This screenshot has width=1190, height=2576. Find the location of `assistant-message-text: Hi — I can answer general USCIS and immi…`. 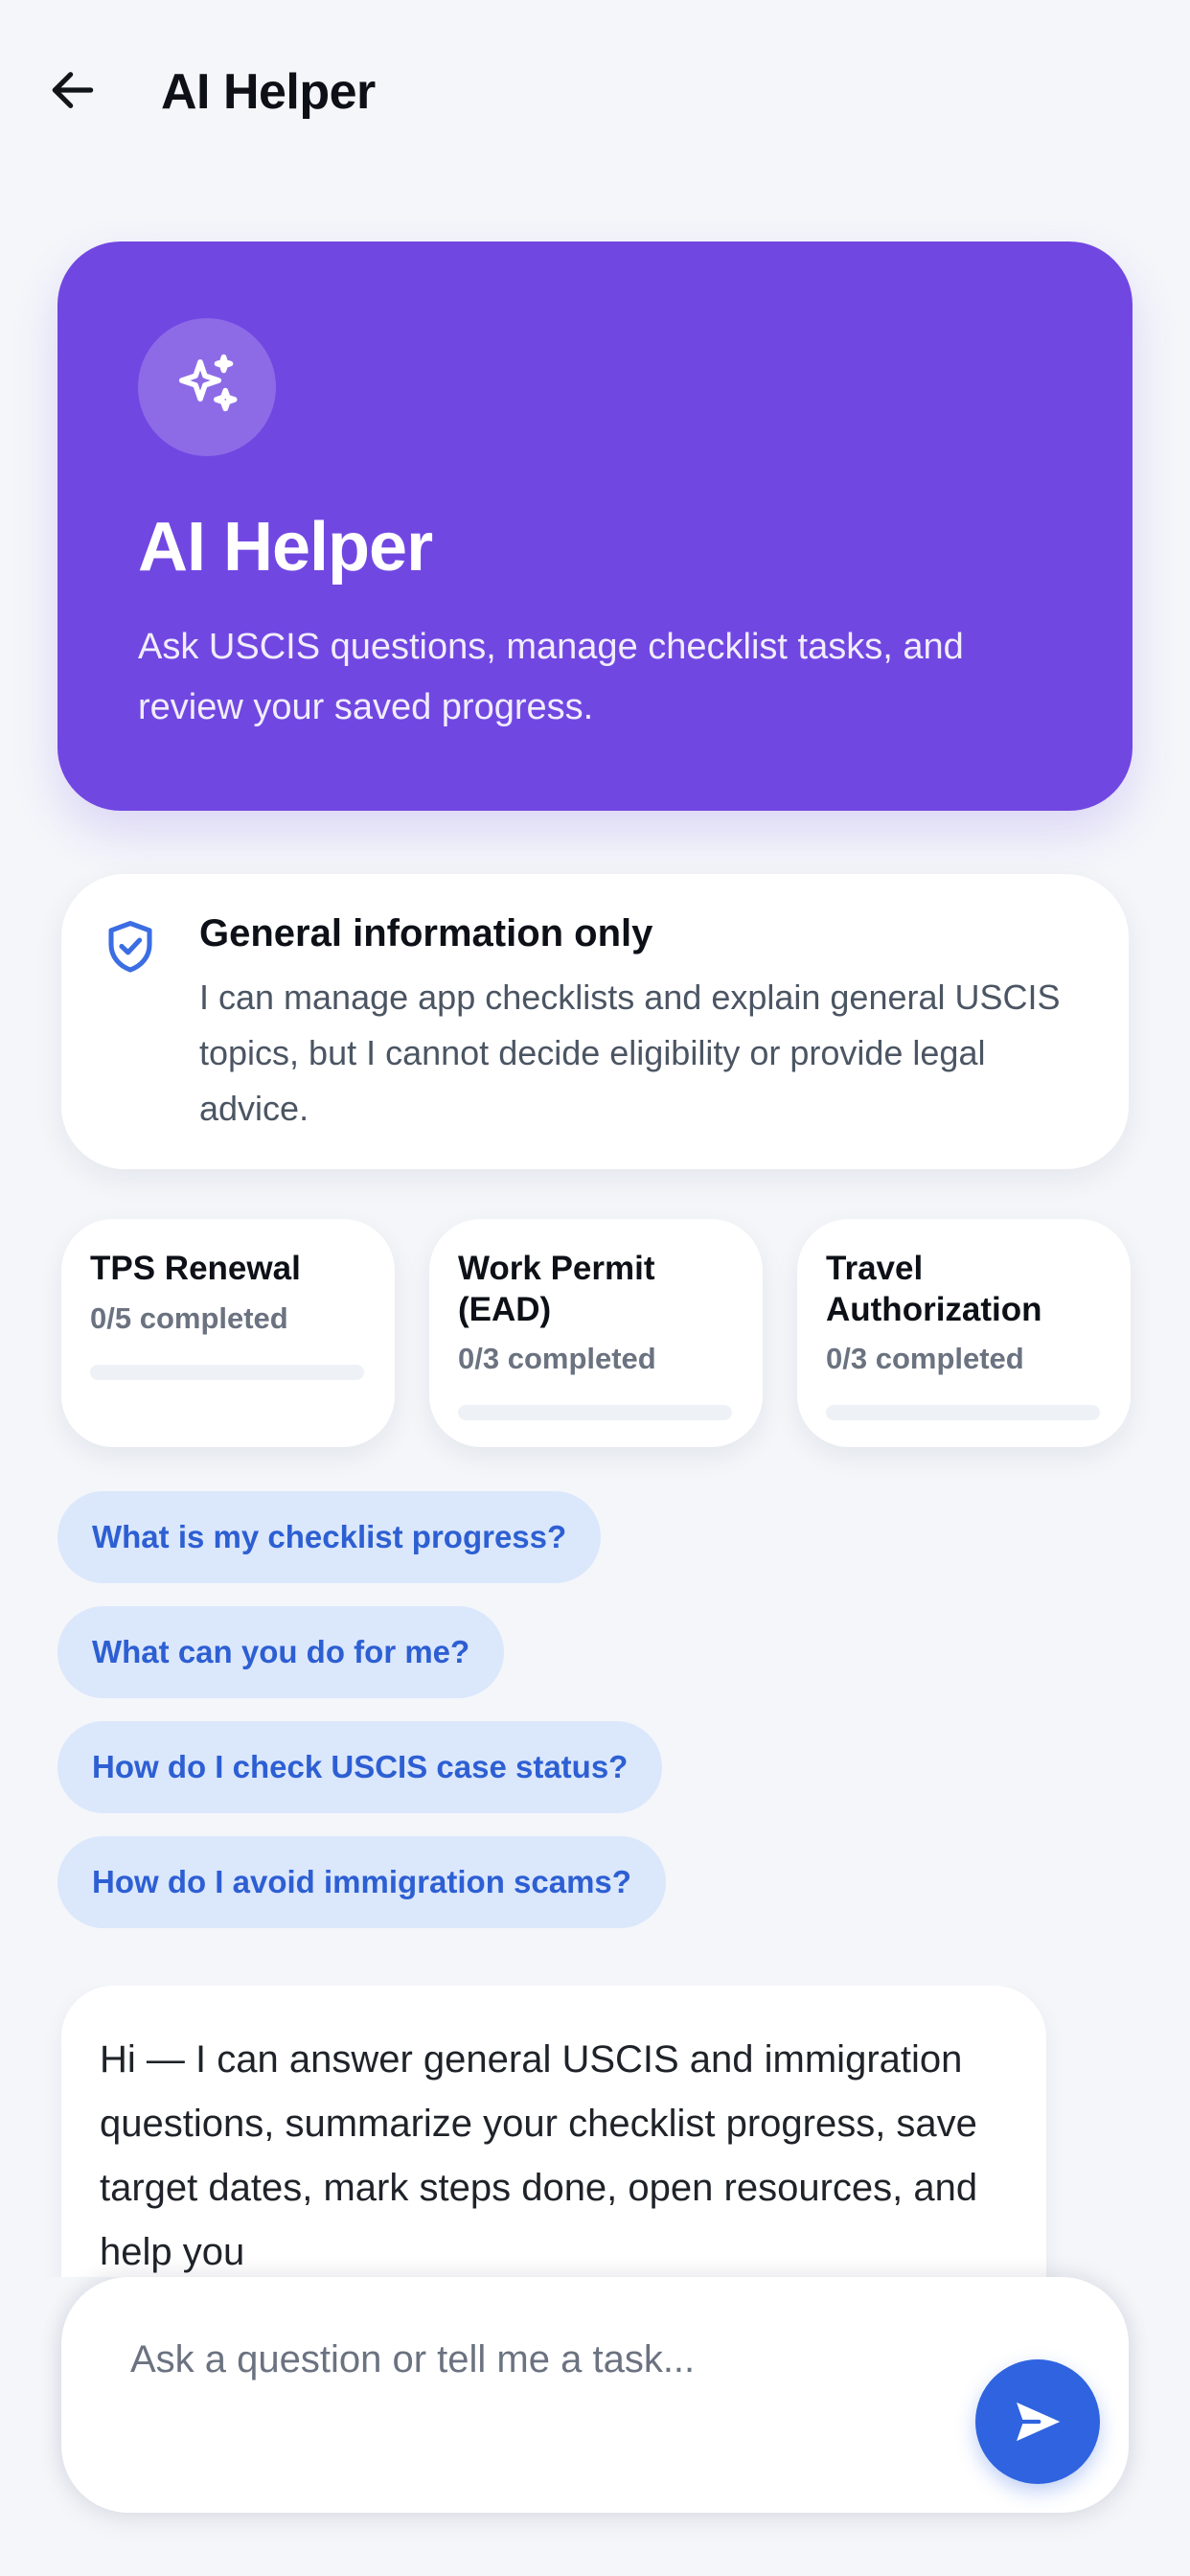

assistant-message-text: Hi — I can answer general USCIS and immi… is located at coordinates (539, 2156).